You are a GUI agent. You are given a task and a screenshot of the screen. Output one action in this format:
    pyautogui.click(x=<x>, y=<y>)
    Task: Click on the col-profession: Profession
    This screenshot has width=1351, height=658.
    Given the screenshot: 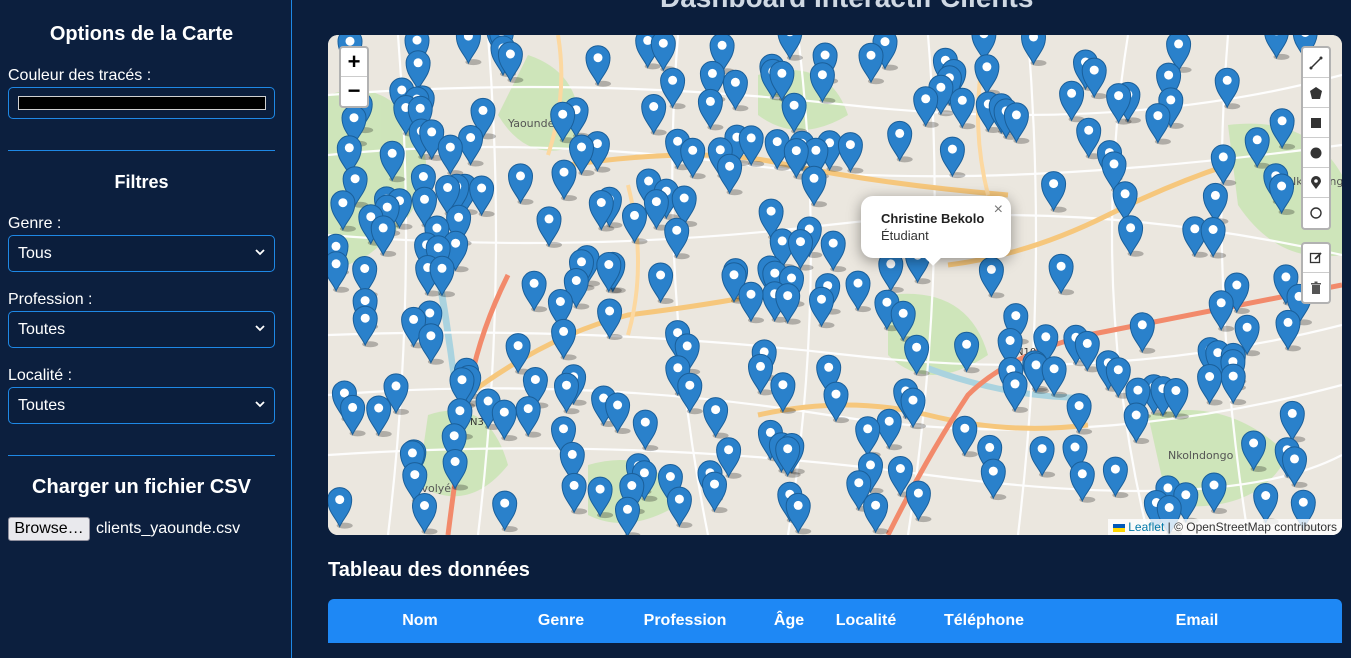 What is the action you would take?
    pyautogui.click(x=685, y=621)
    